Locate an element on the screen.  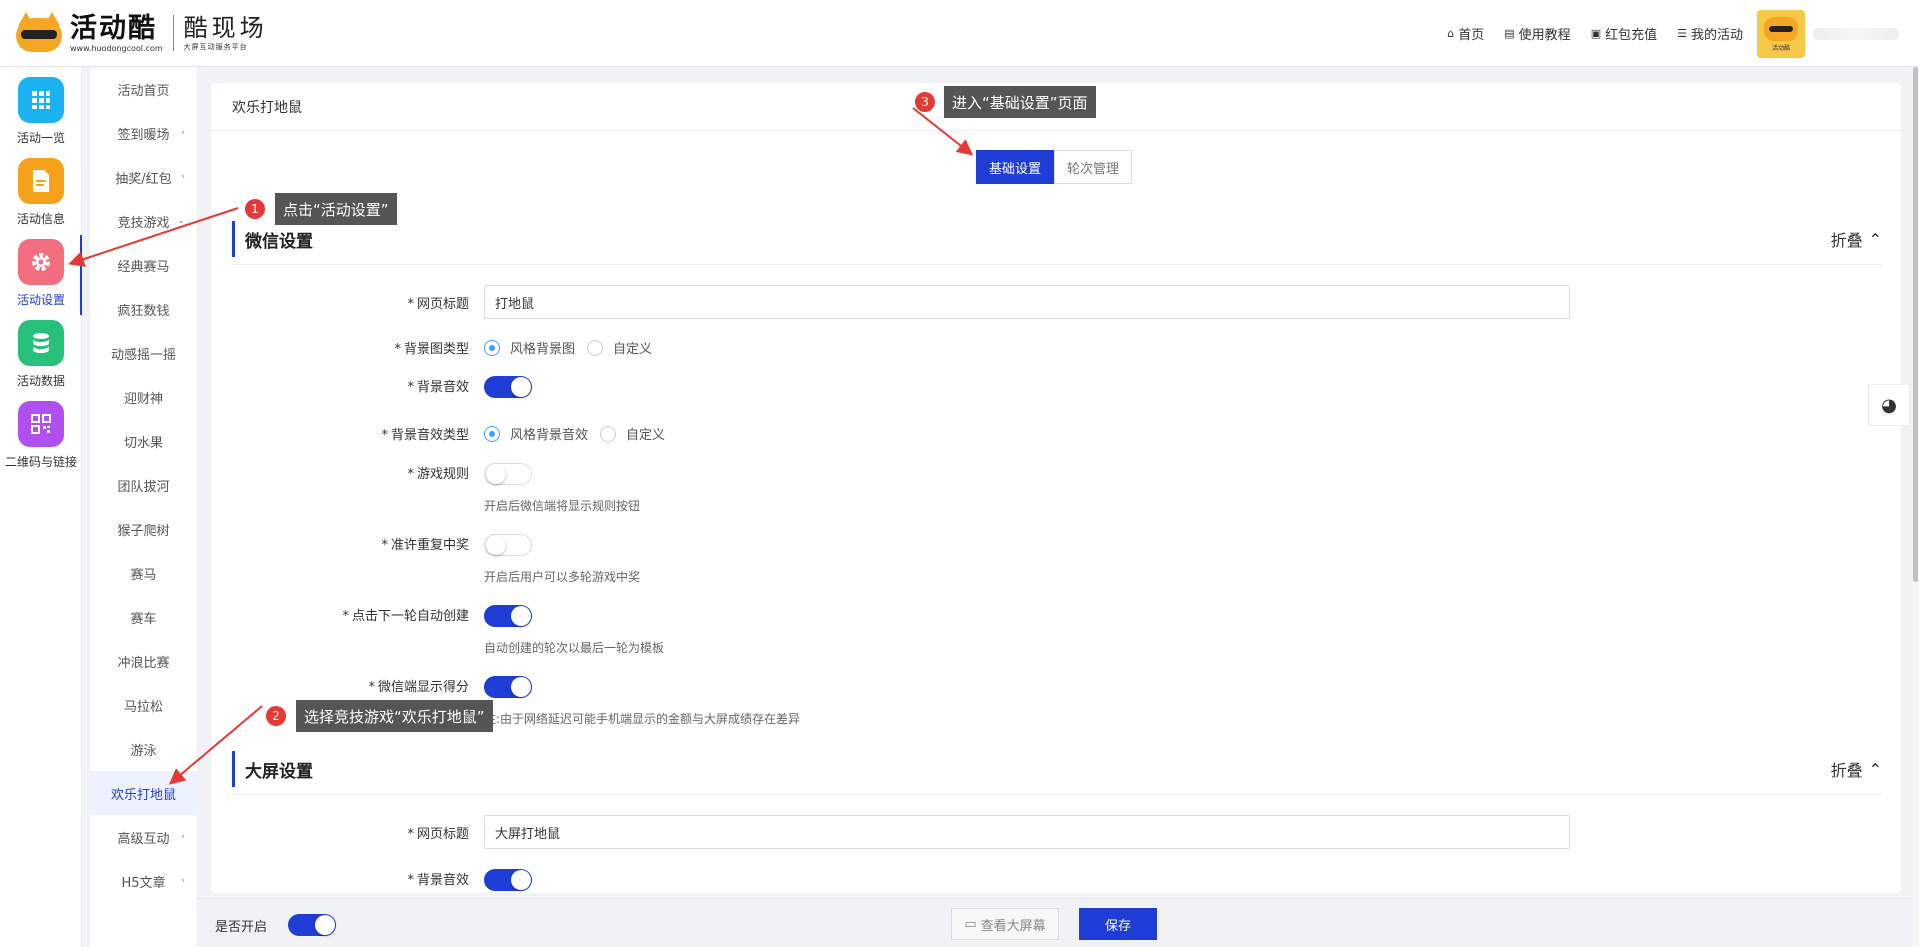
field-hint: 注:由于网络延迟可能手机端显示的金额与大屏成绩存在差异 is located at coordinates (642, 719).